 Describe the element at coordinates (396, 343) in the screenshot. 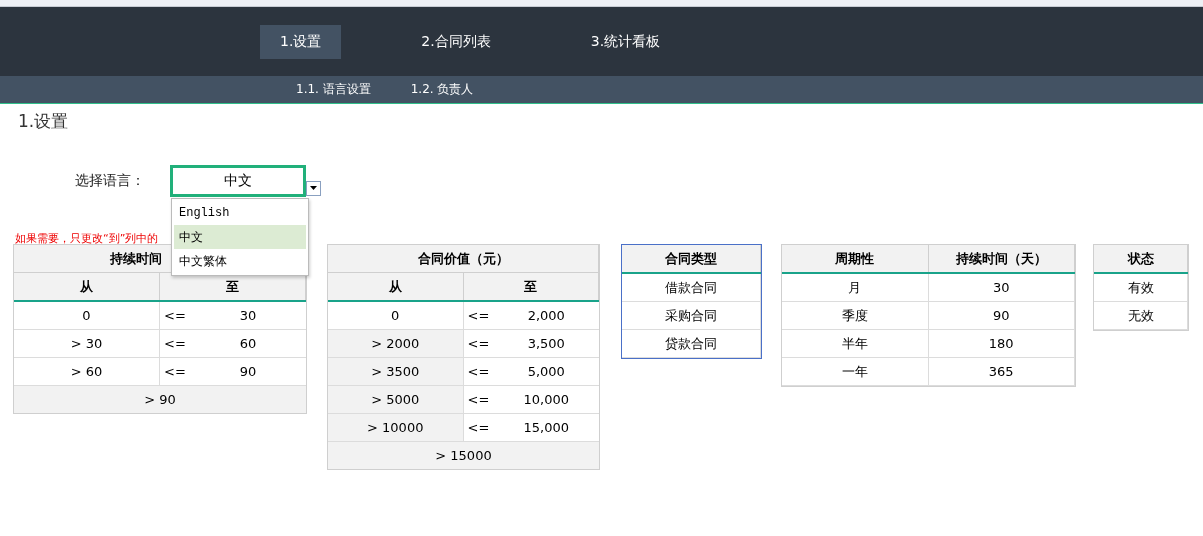

I see `table-cell: > 2000` at that location.